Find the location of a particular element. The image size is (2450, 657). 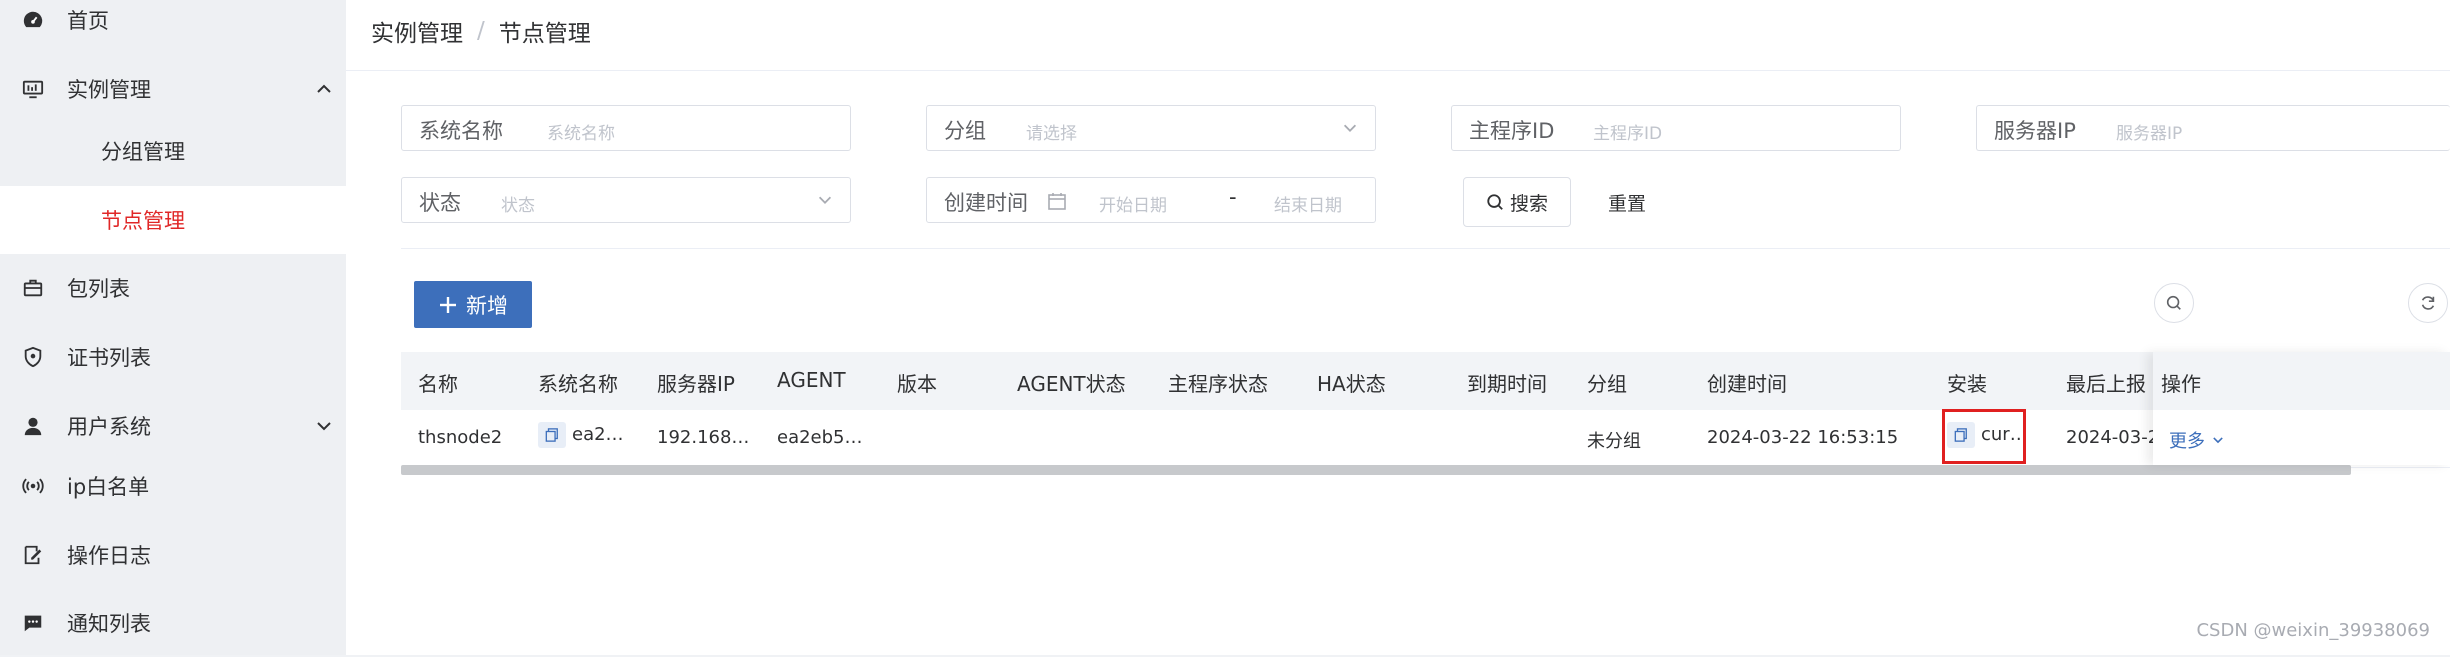

sidebar-item-groups: 分组管理 is located at coordinates (173, 151).